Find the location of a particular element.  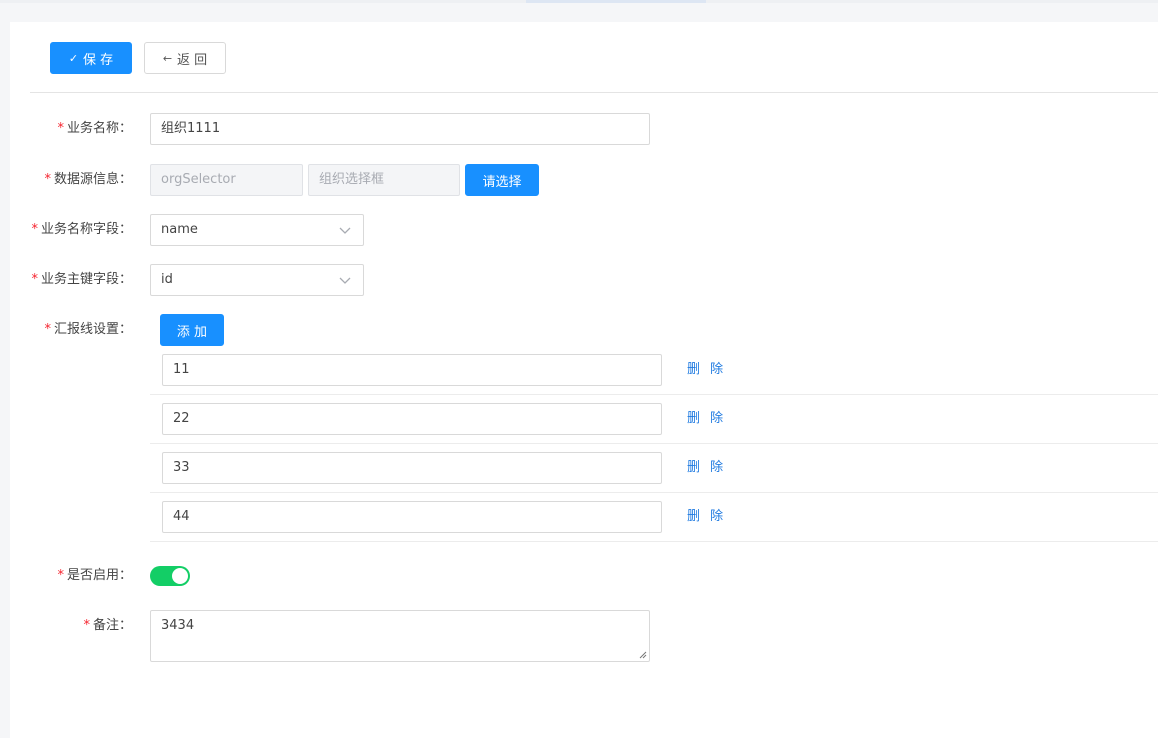

check-icon: ✓ is located at coordinates (73, 58).